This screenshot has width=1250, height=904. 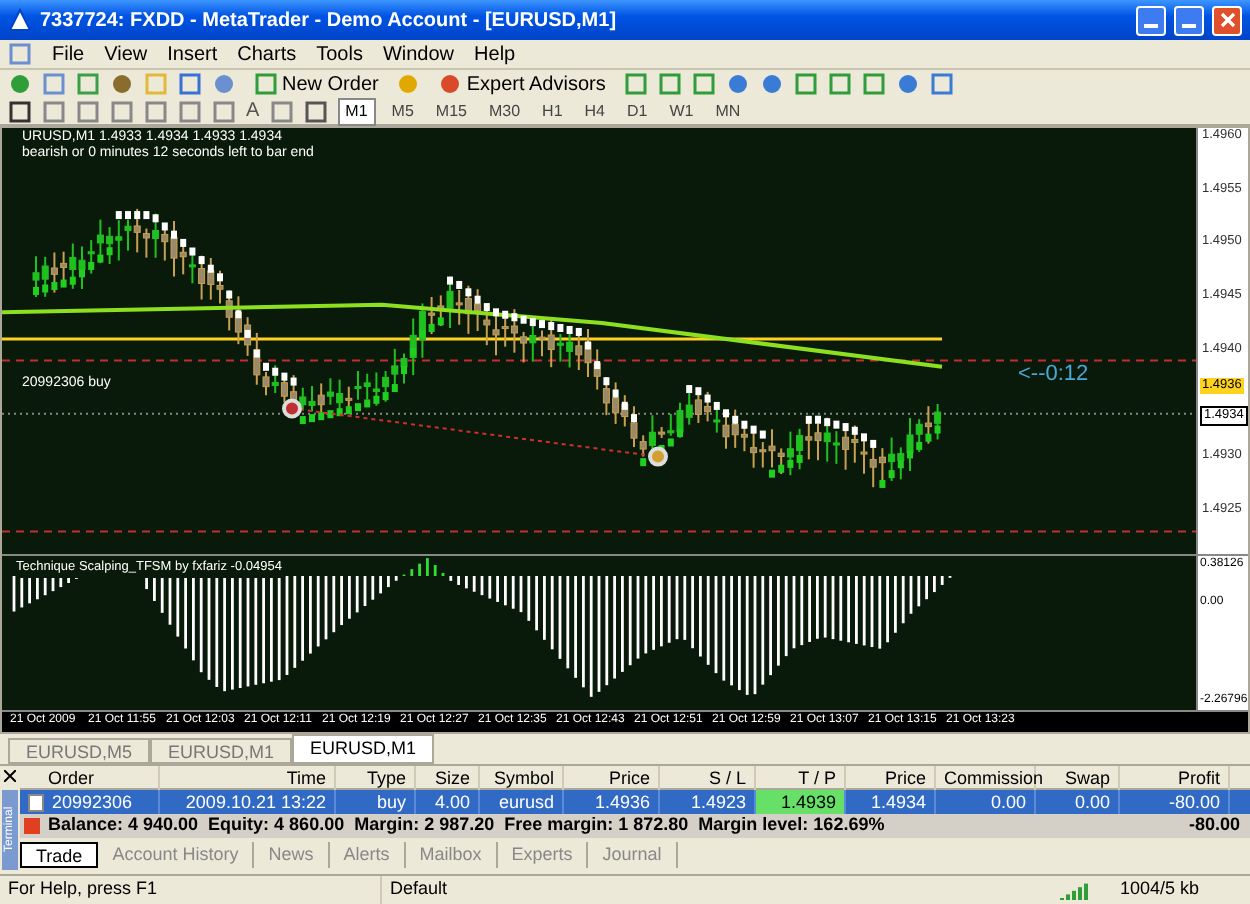 I want to click on status-help: For Help, press F1, so click(x=83, y=889).